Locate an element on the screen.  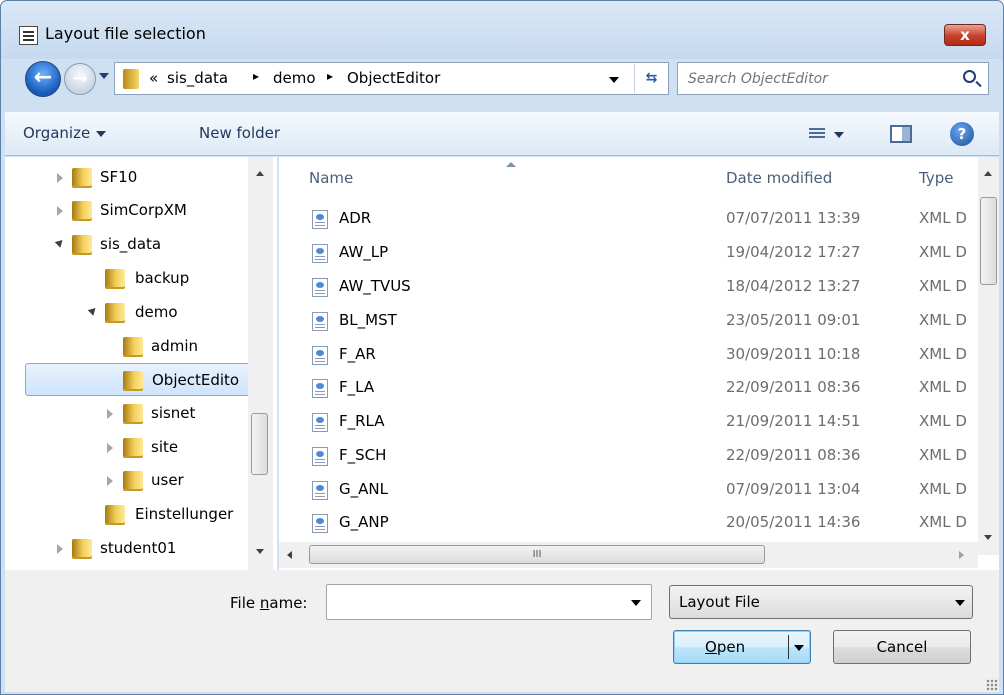
file-name: F_AR is located at coordinates (357, 354).